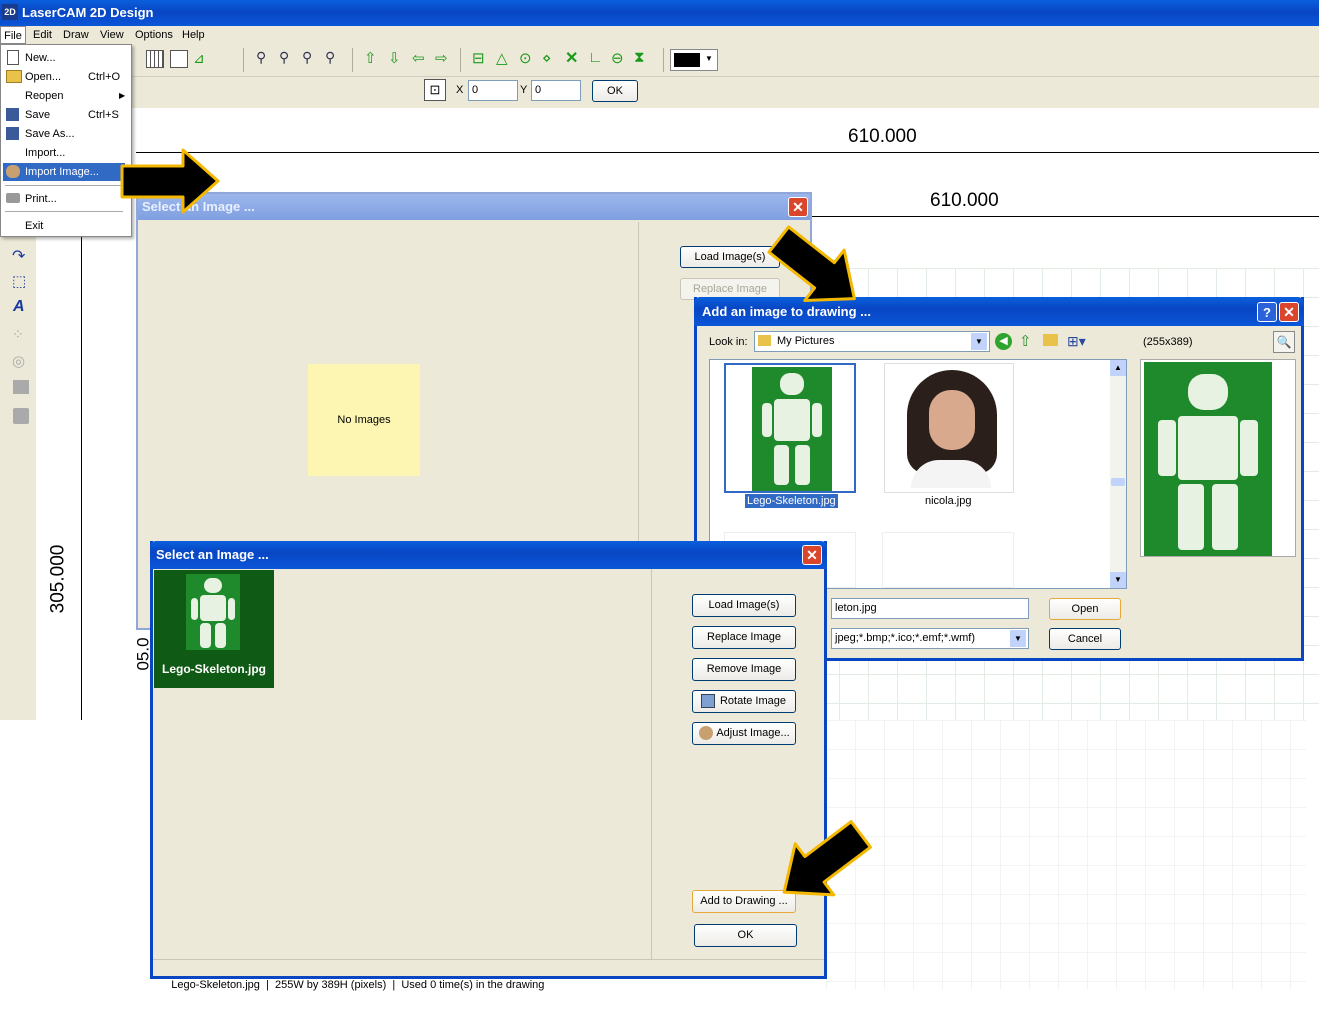 The width and height of the screenshot is (1319, 1011). Describe the element at coordinates (811, 264) in the screenshot. I see `arrow-to-add-dialog` at that location.